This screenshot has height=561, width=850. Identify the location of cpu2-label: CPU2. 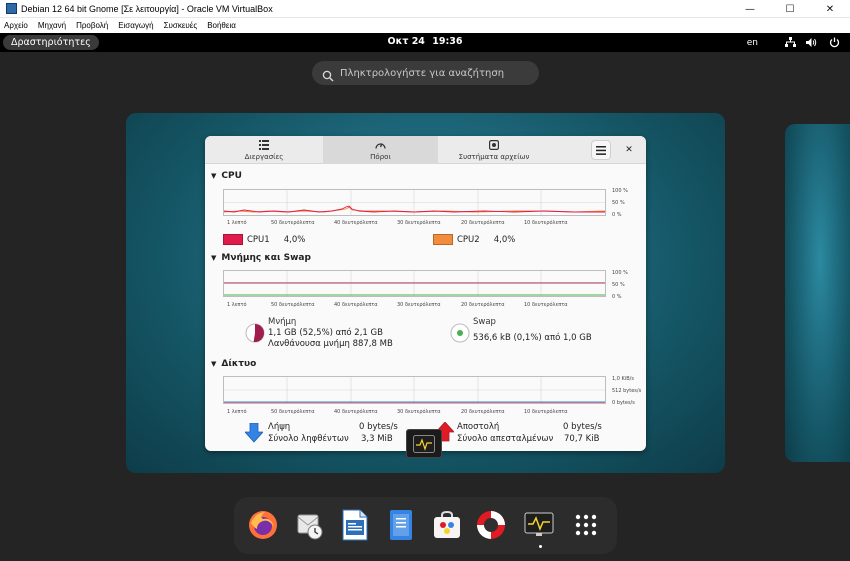
(468, 239).